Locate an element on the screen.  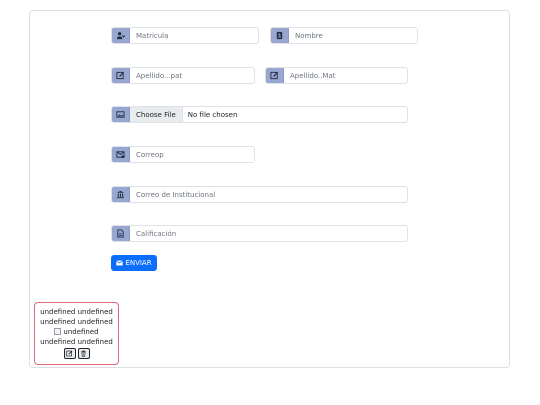
edit-button is located at coordinates (69, 353).